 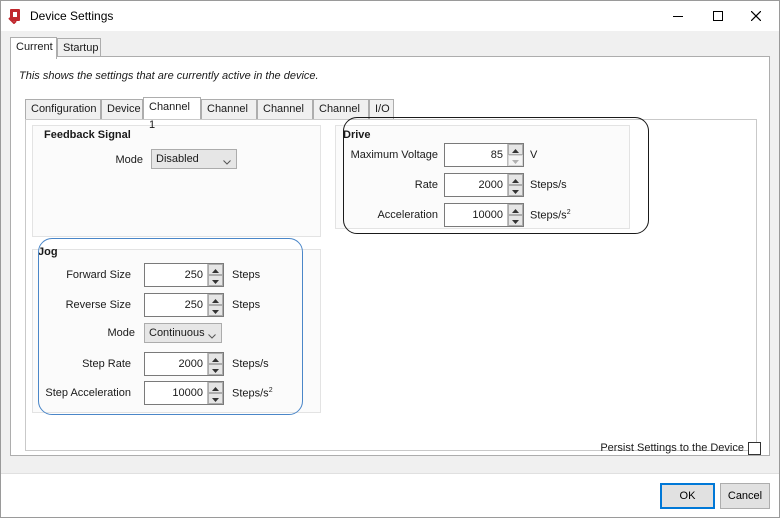 I want to click on max-voltage-unit-text: V, so click(x=534, y=155).